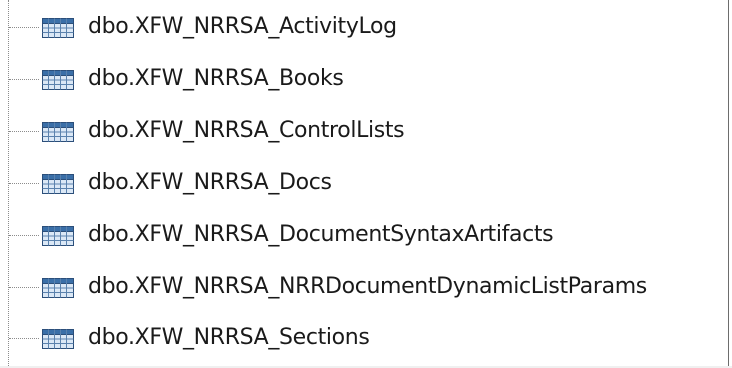 This screenshot has height=368, width=732. What do you see at coordinates (242, 27) in the screenshot?
I see `tree-node-label: dbo.XFW_NRRSA_ActivityLog` at bounding box center [242, 27].